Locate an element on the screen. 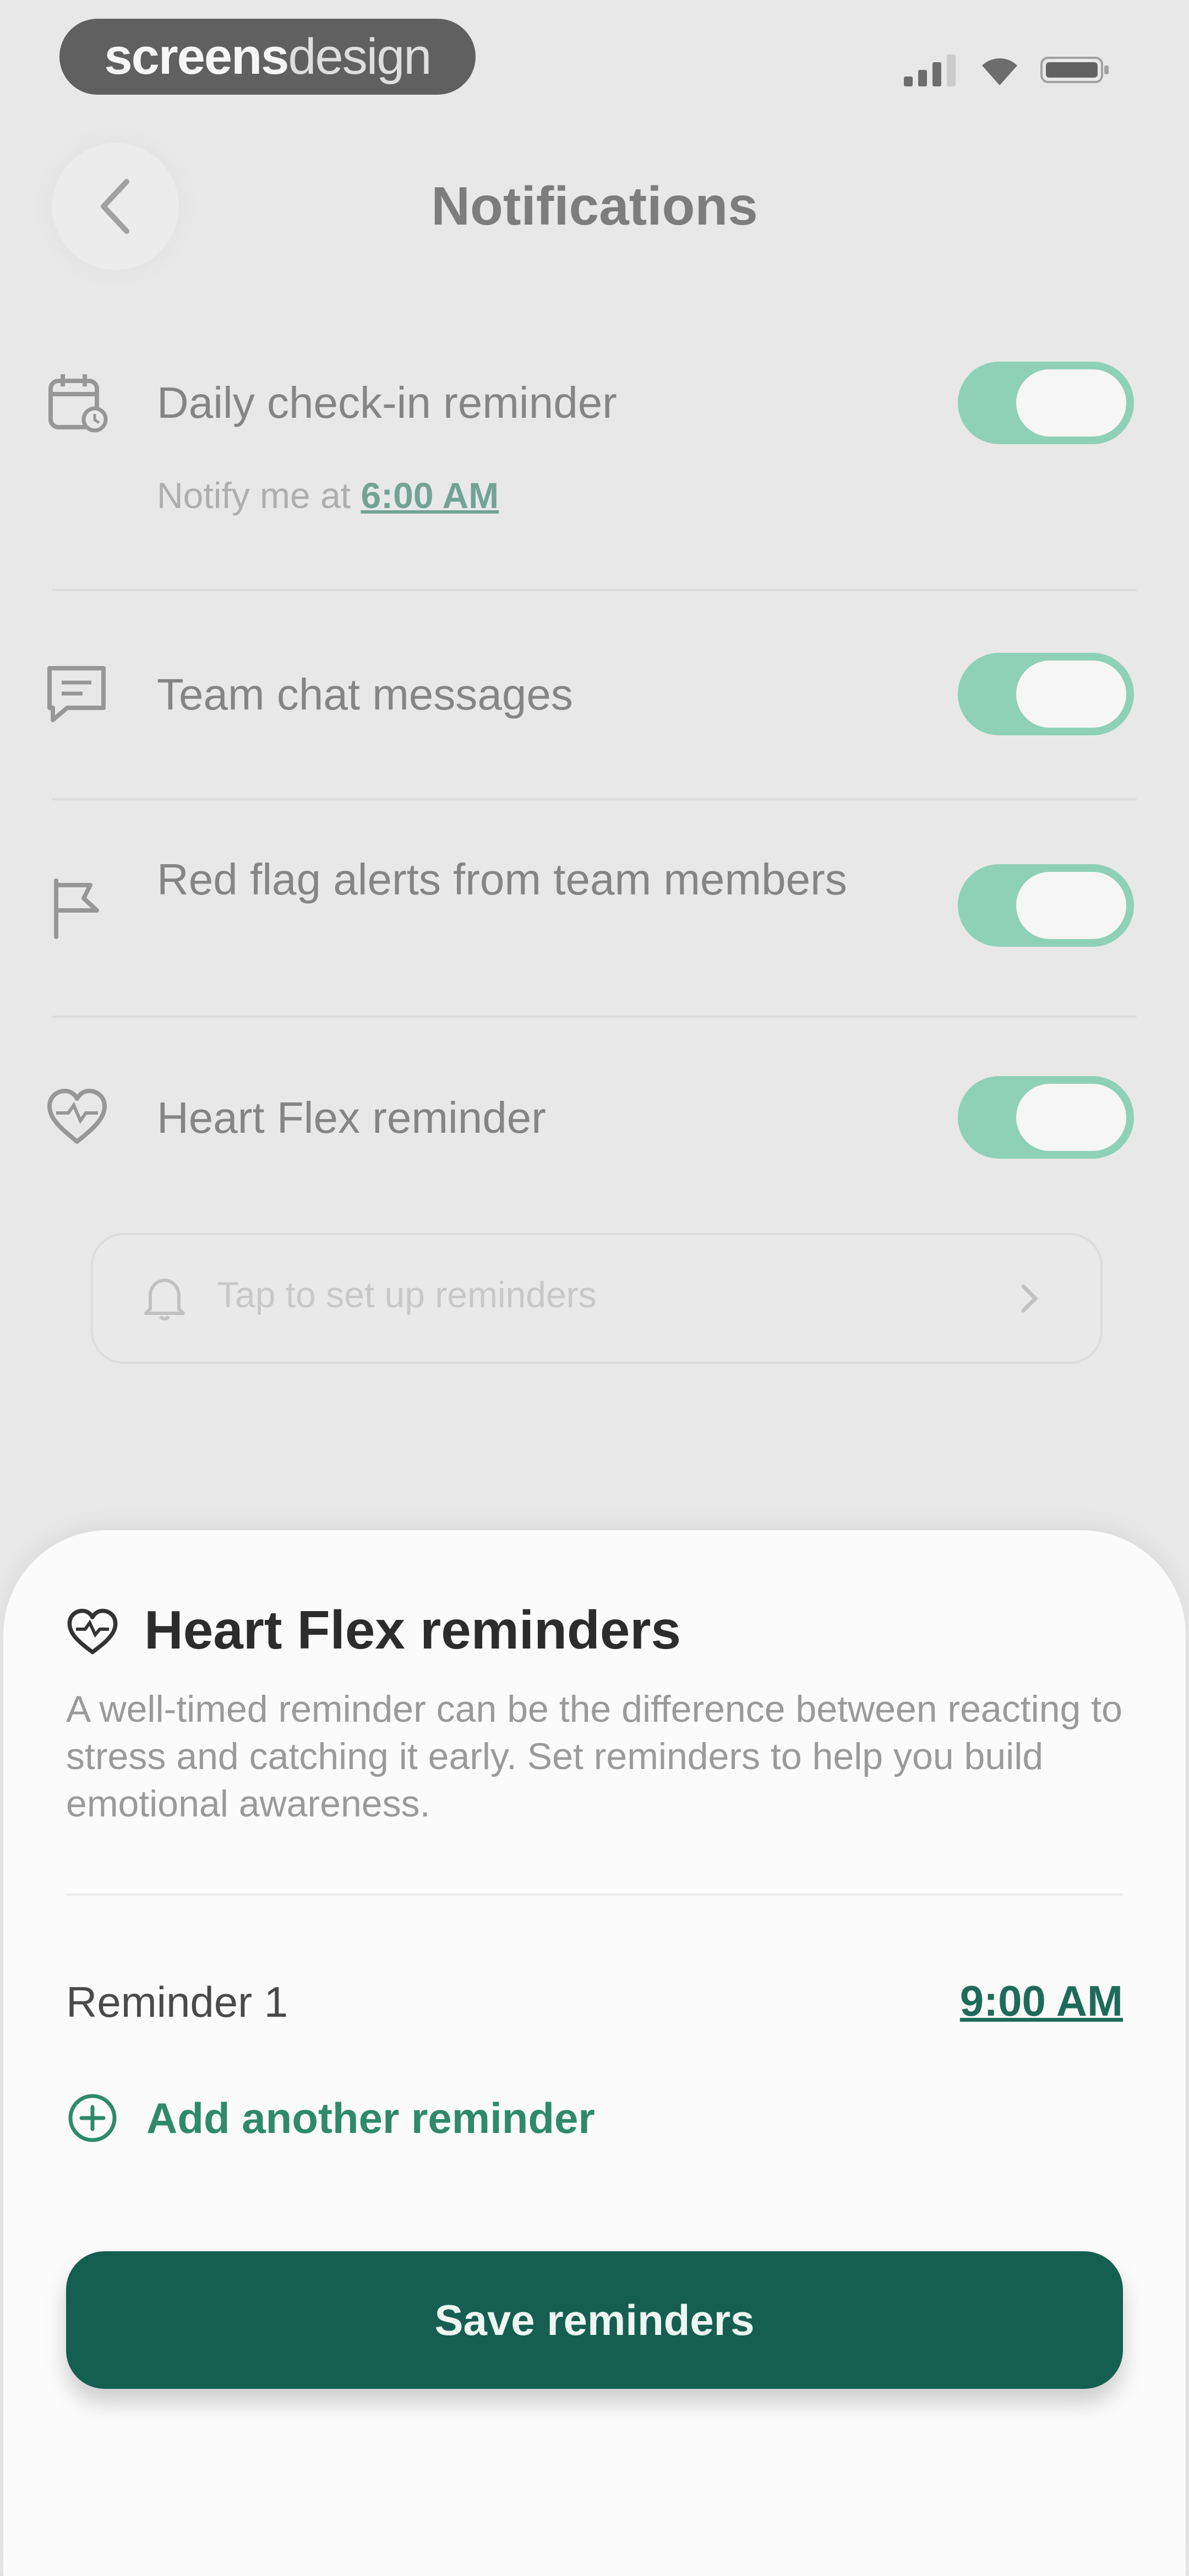 Image resolution: width=1189 pixels, height=2576 pixels. notify-time-row: Notify me at 6:00 AM is located at coordinates (328, 495).